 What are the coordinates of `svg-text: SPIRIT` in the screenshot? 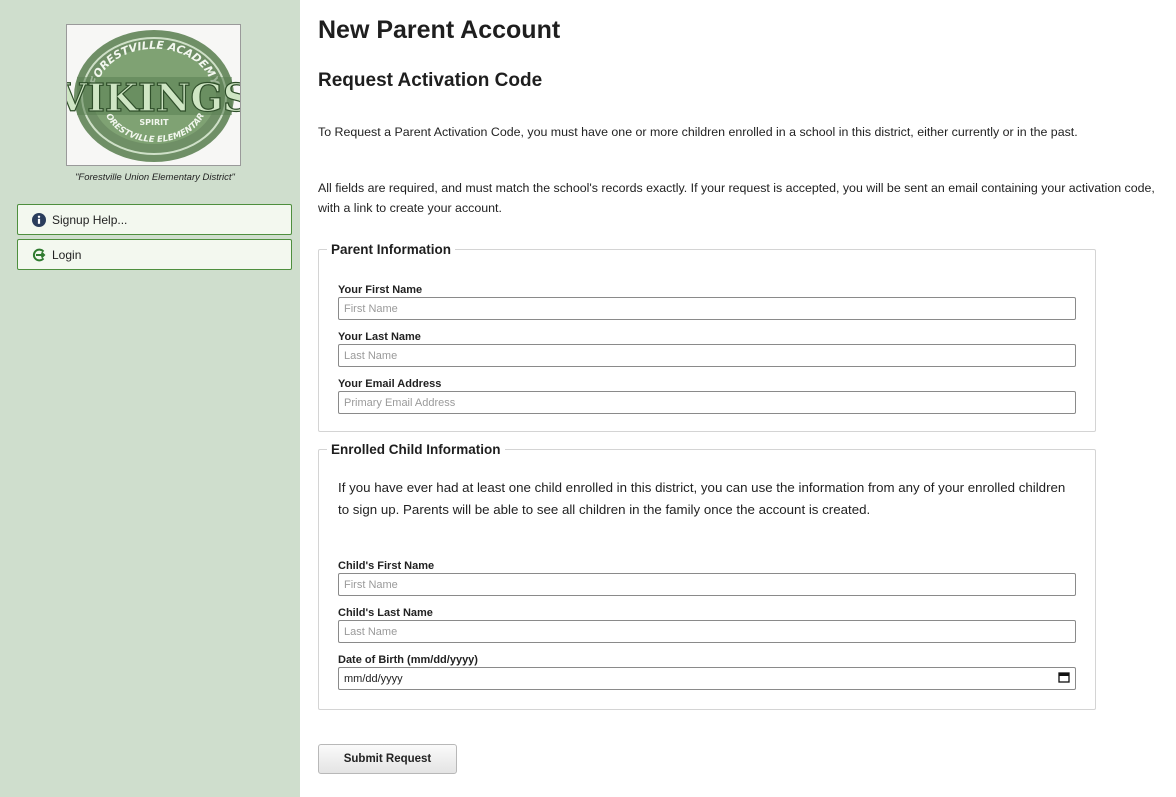 It's located at (154, 122).